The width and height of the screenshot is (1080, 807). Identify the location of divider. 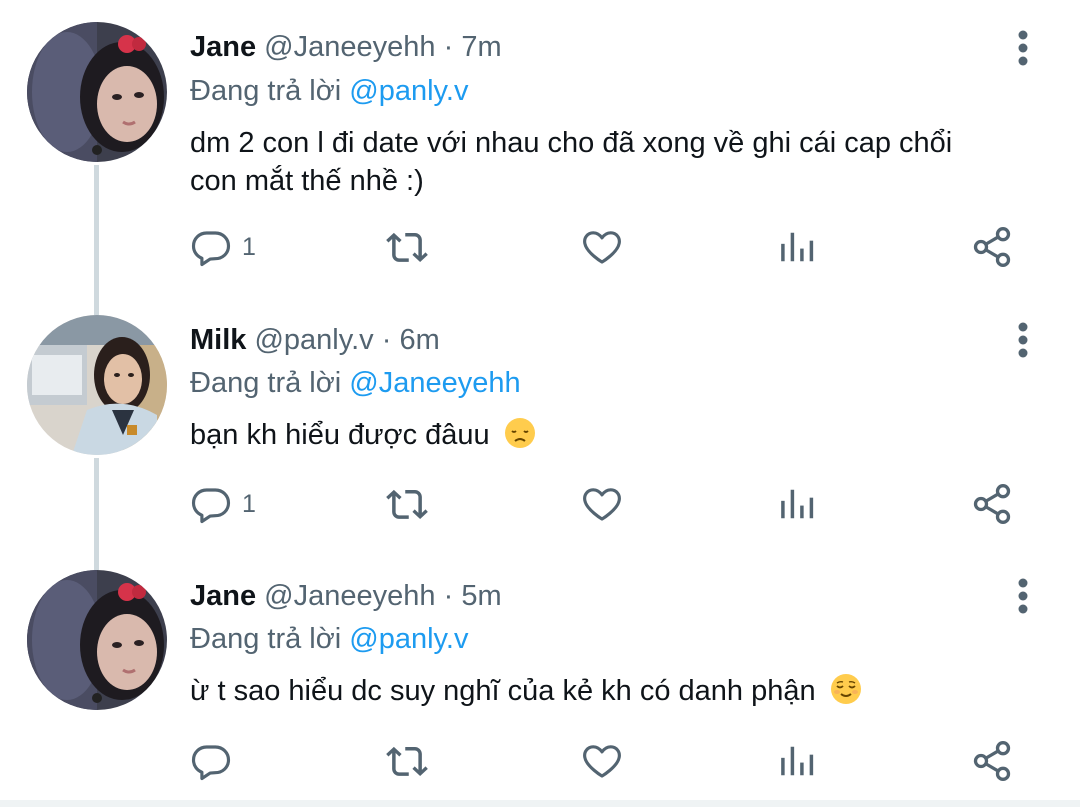
(540, 803).